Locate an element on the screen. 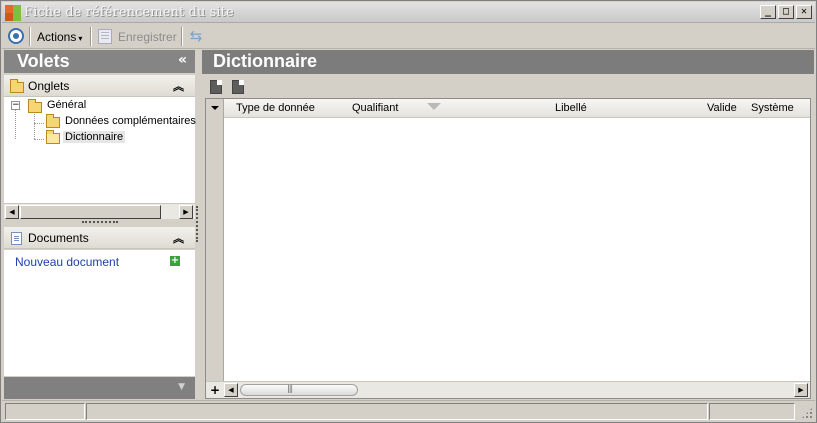  save-icon is located at coordinates (105, 36).